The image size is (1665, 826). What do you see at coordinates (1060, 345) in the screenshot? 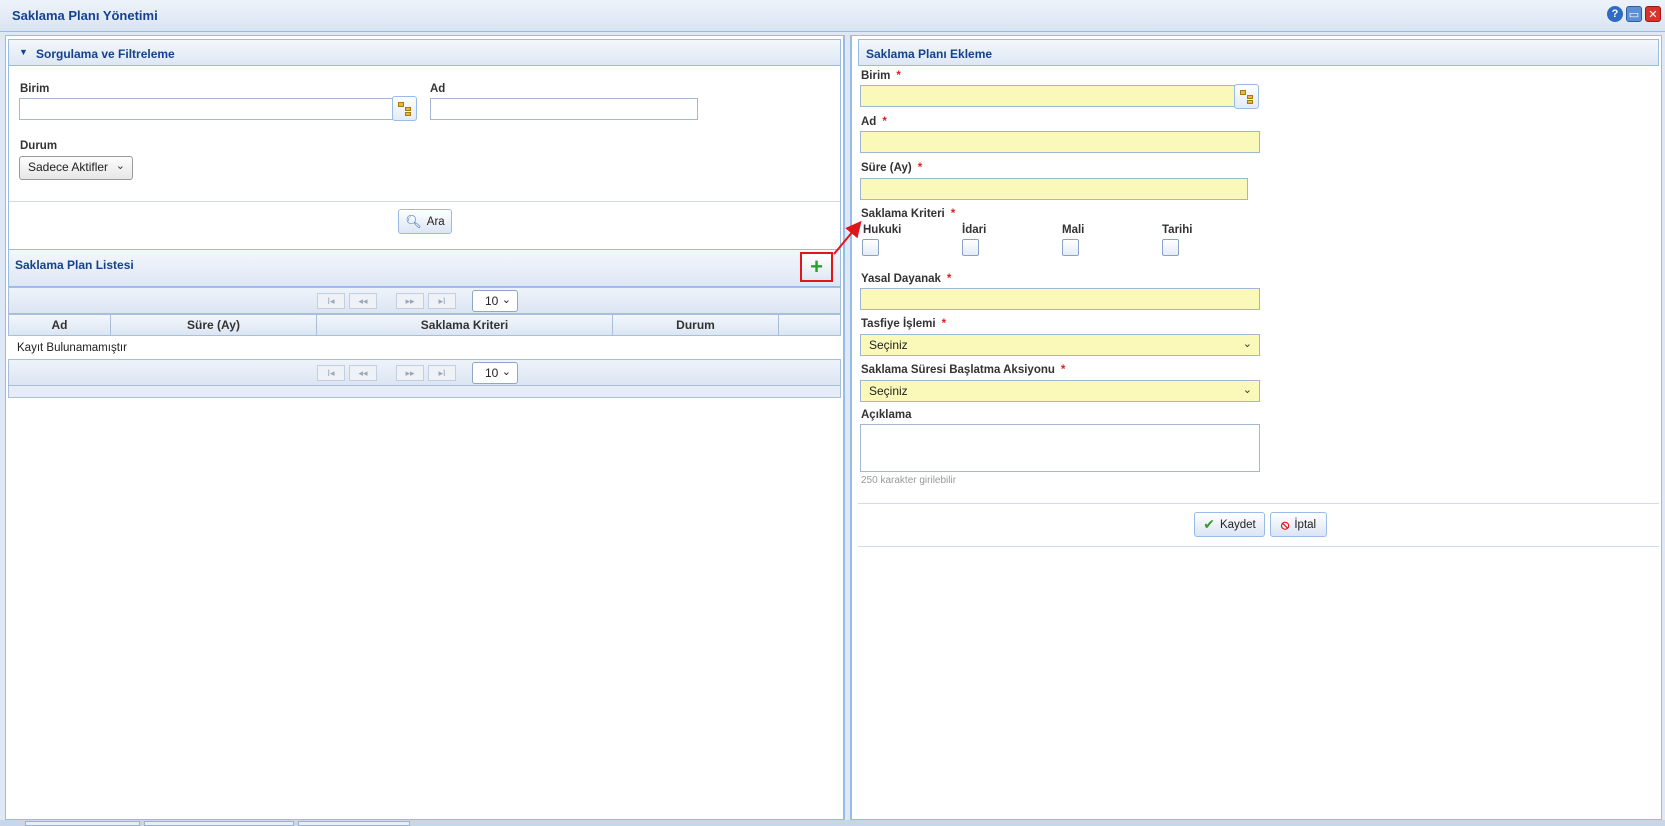
I see `form-tasfiye-select: Seçiniz ⌄` at bounding box center [1060, 345].